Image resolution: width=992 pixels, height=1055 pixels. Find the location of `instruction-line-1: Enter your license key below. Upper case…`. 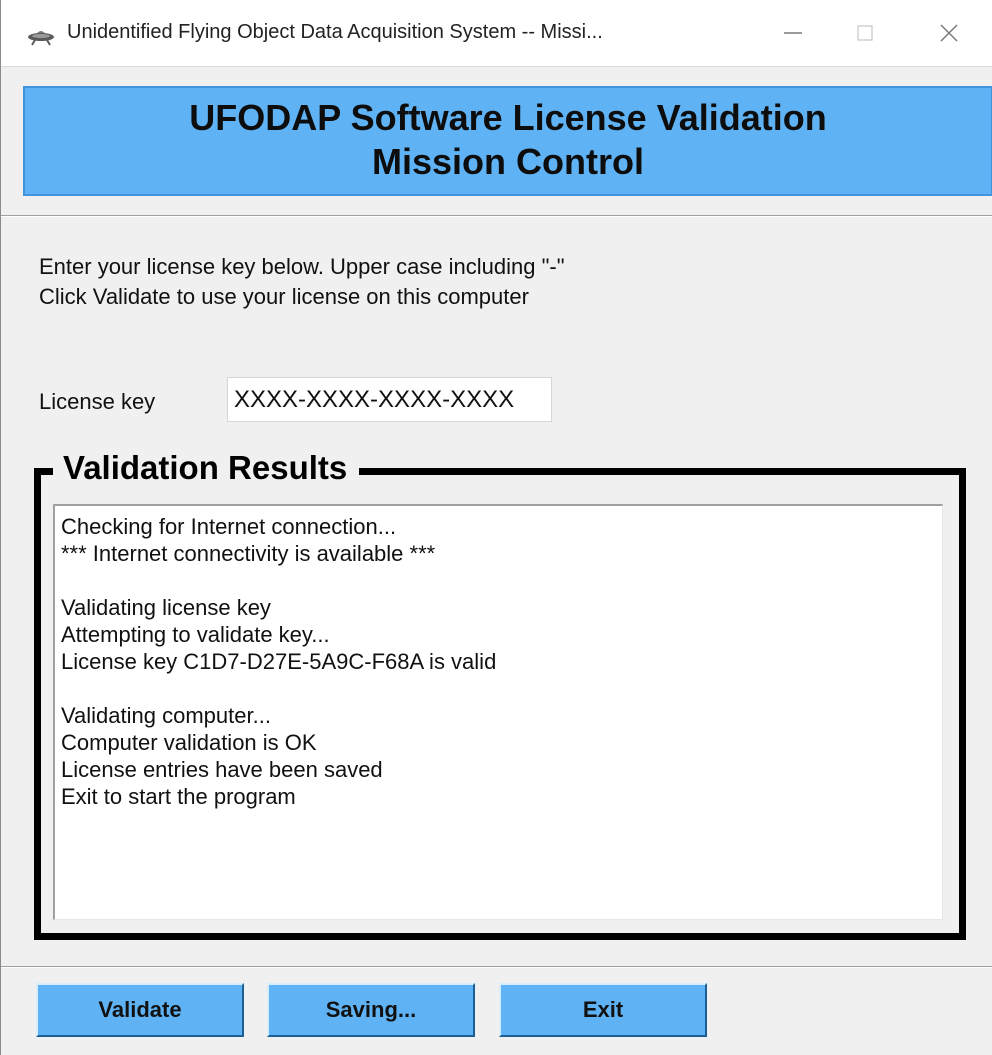

instruction-line-1: Enter your license key below. Upper case… is located at coordinates (302, 266).